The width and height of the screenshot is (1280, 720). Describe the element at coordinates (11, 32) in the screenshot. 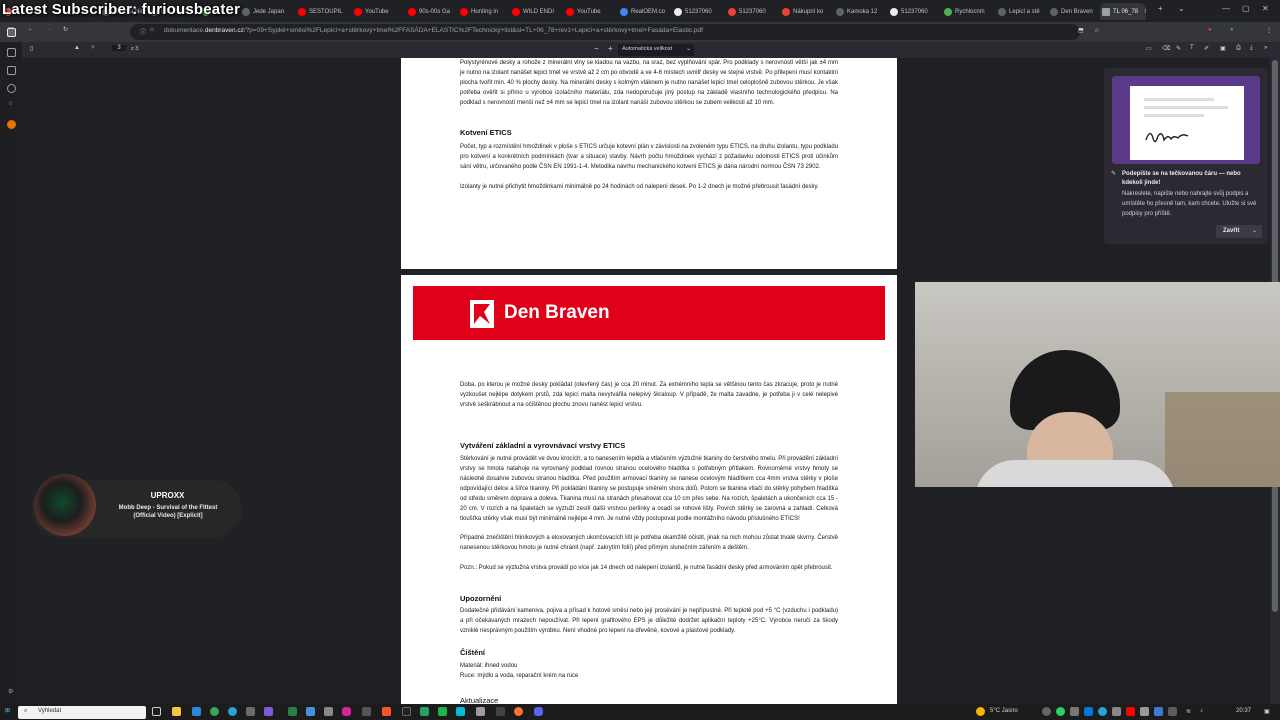

I see `tabs-icon` at that location.